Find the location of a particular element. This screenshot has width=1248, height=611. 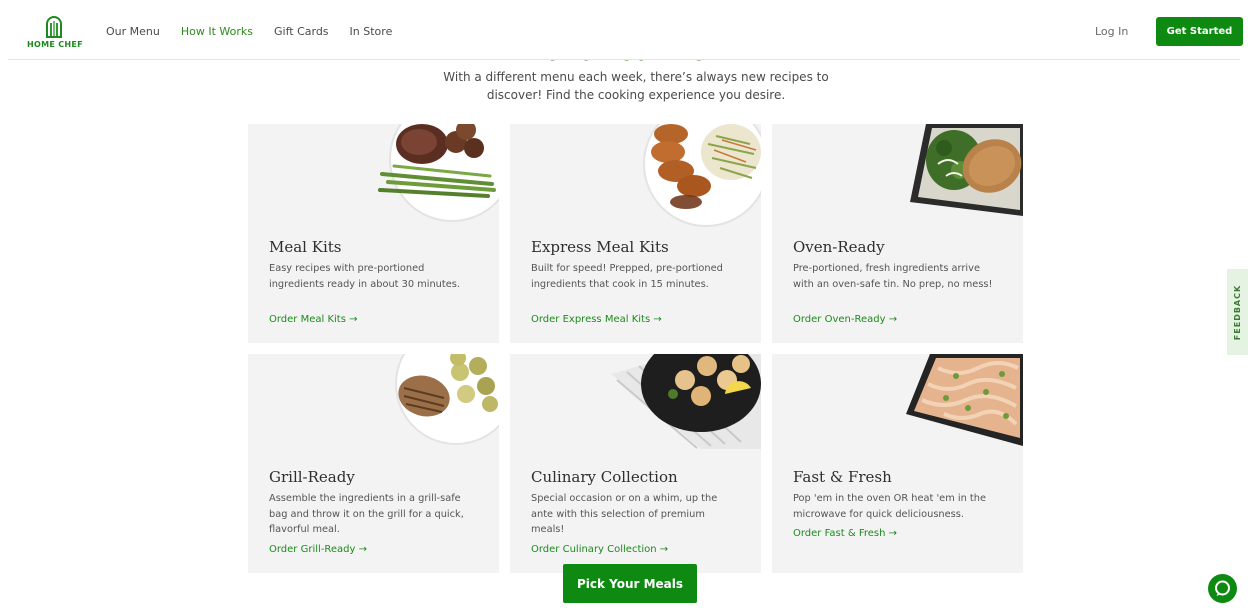

pick-your-meals-button: Pick Your Meals is located at coordinates (630, 583).